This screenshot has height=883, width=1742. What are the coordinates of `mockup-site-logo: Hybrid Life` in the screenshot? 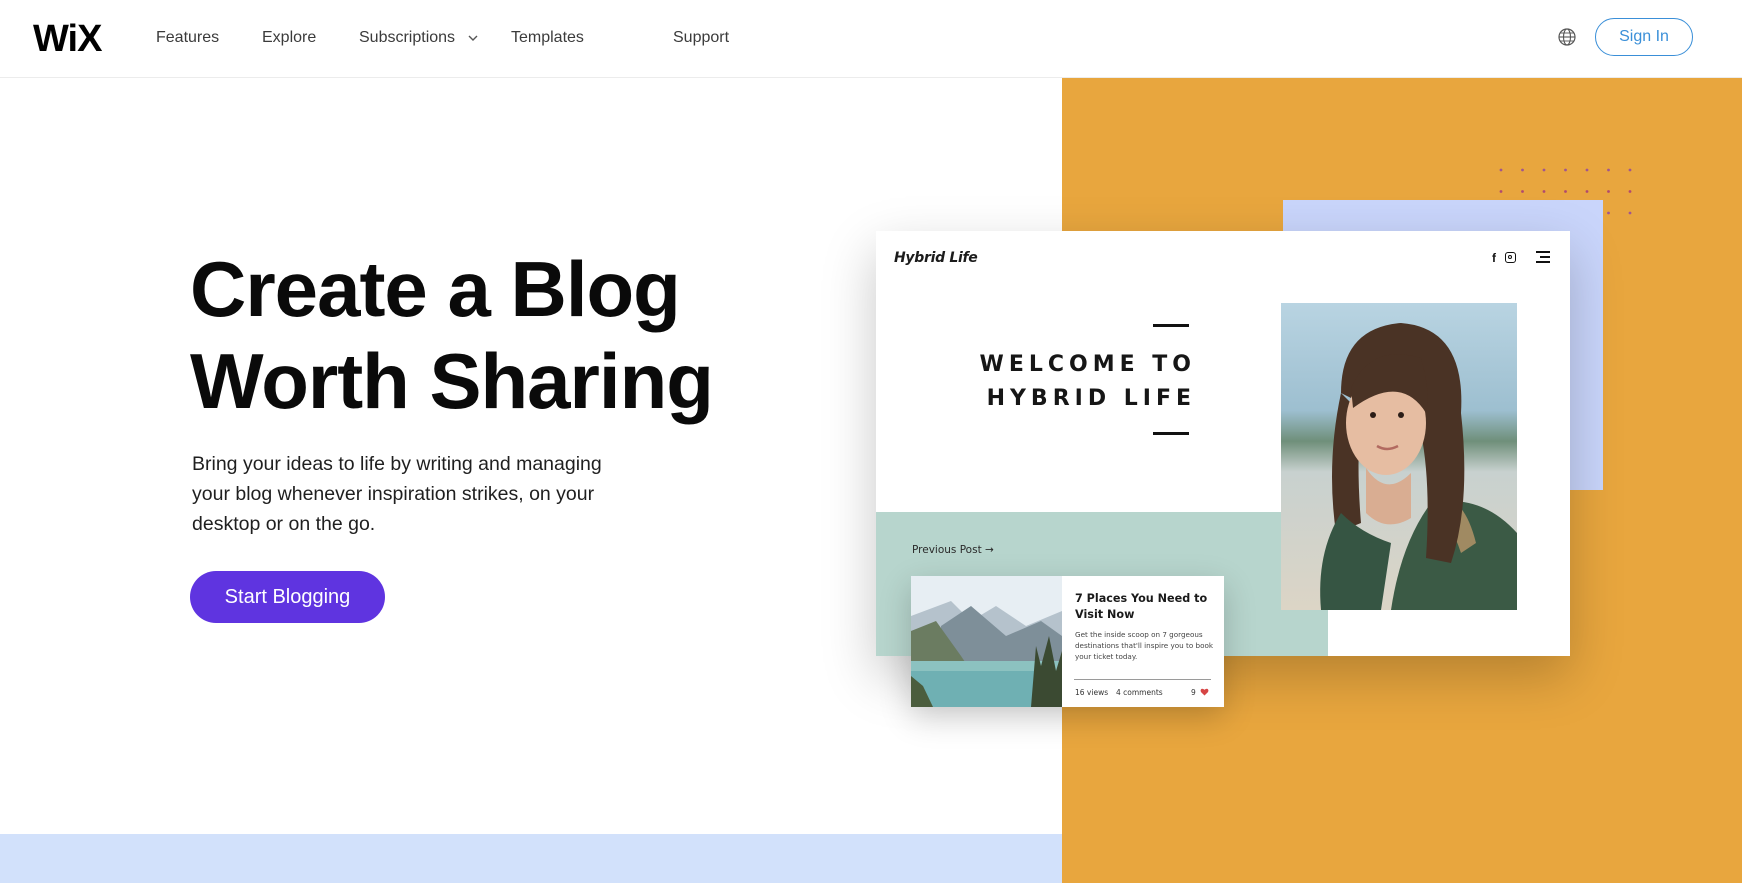 It's located at (936, 258).